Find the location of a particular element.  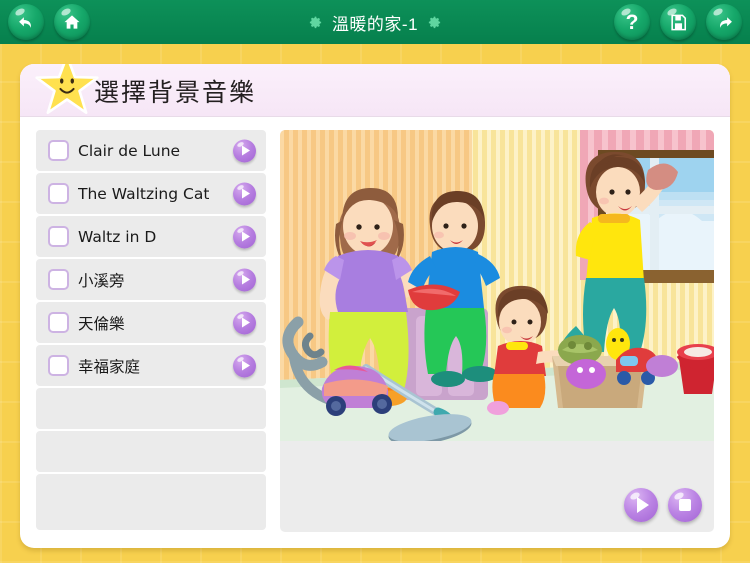

page-title-text: 溫暖的家-1 is located at coordinates (375, 24).